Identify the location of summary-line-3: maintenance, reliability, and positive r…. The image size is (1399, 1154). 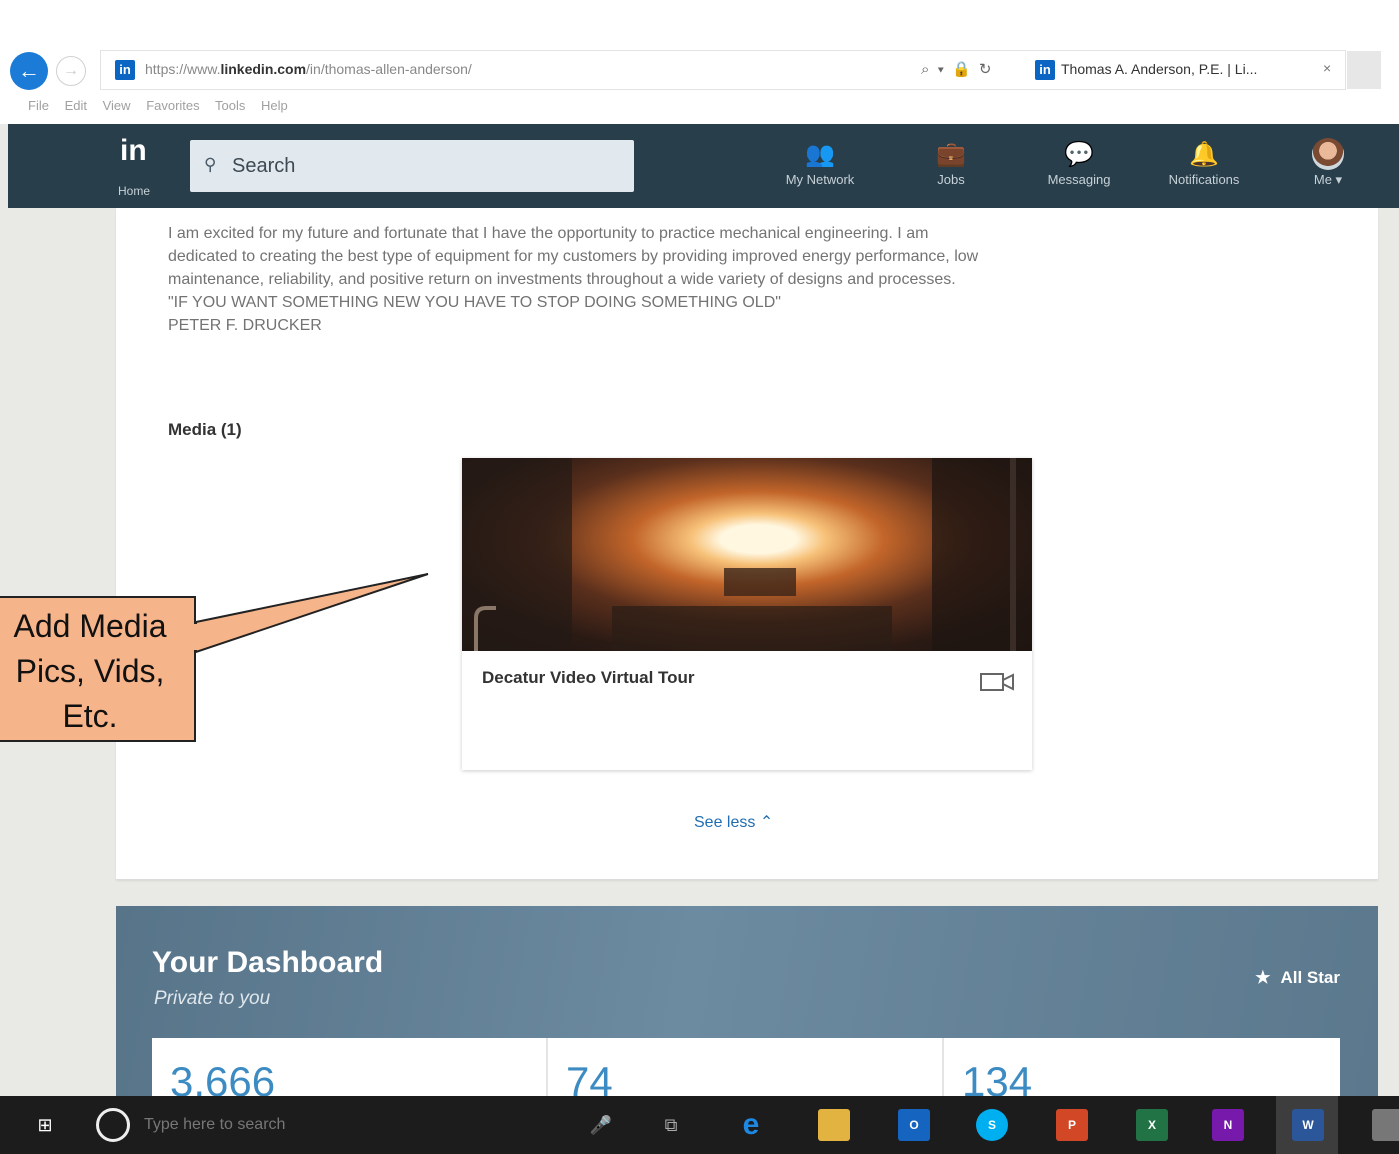
(562, 279).